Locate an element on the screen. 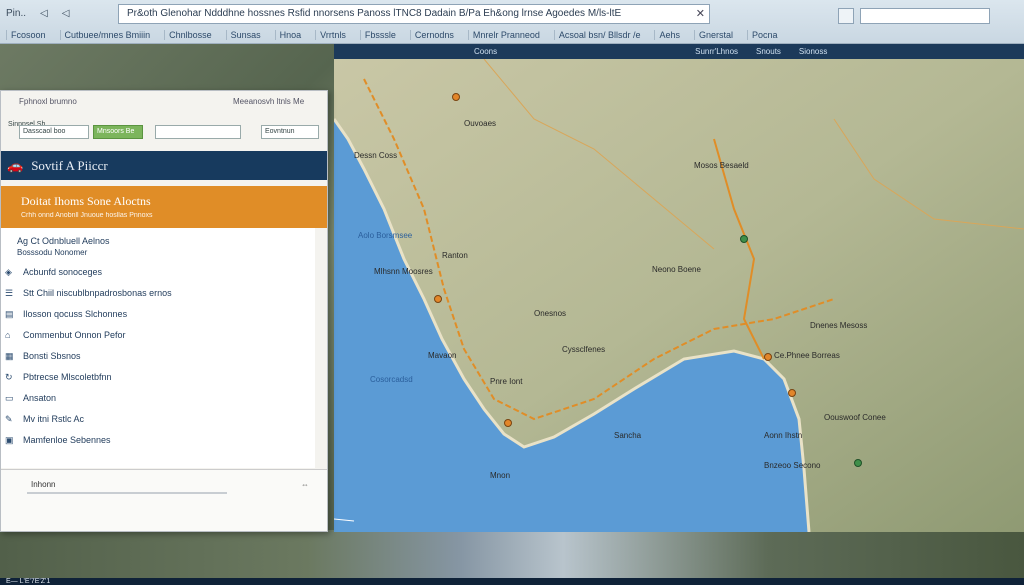 This screenshot has height=585, width=1024. list-item: ▣ Mamfenloe Sebennes is located at coordinates (158, 439).